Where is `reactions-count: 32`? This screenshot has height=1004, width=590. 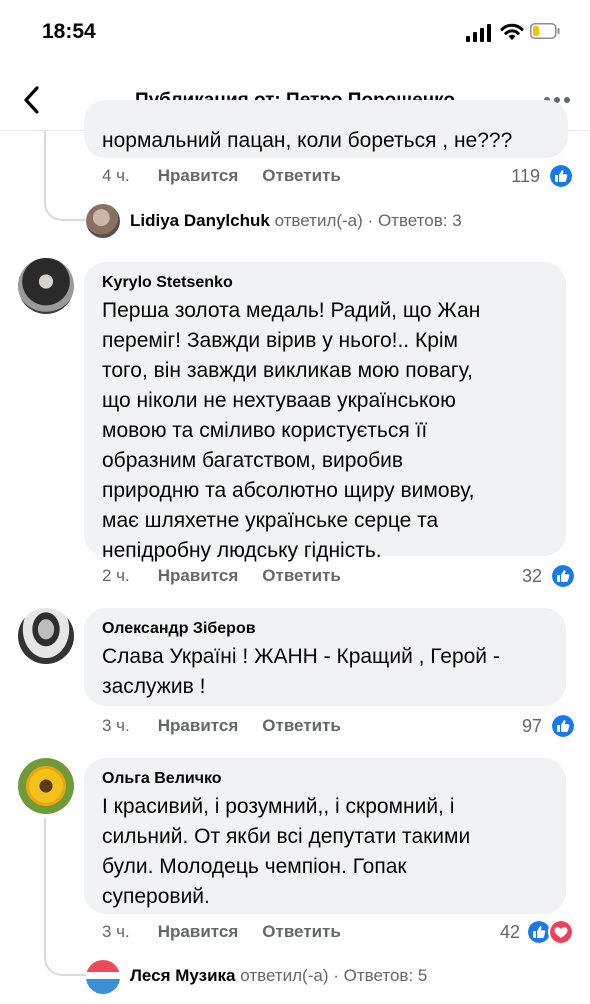
reactions-count: 32 is located at coordinates (518, 576).